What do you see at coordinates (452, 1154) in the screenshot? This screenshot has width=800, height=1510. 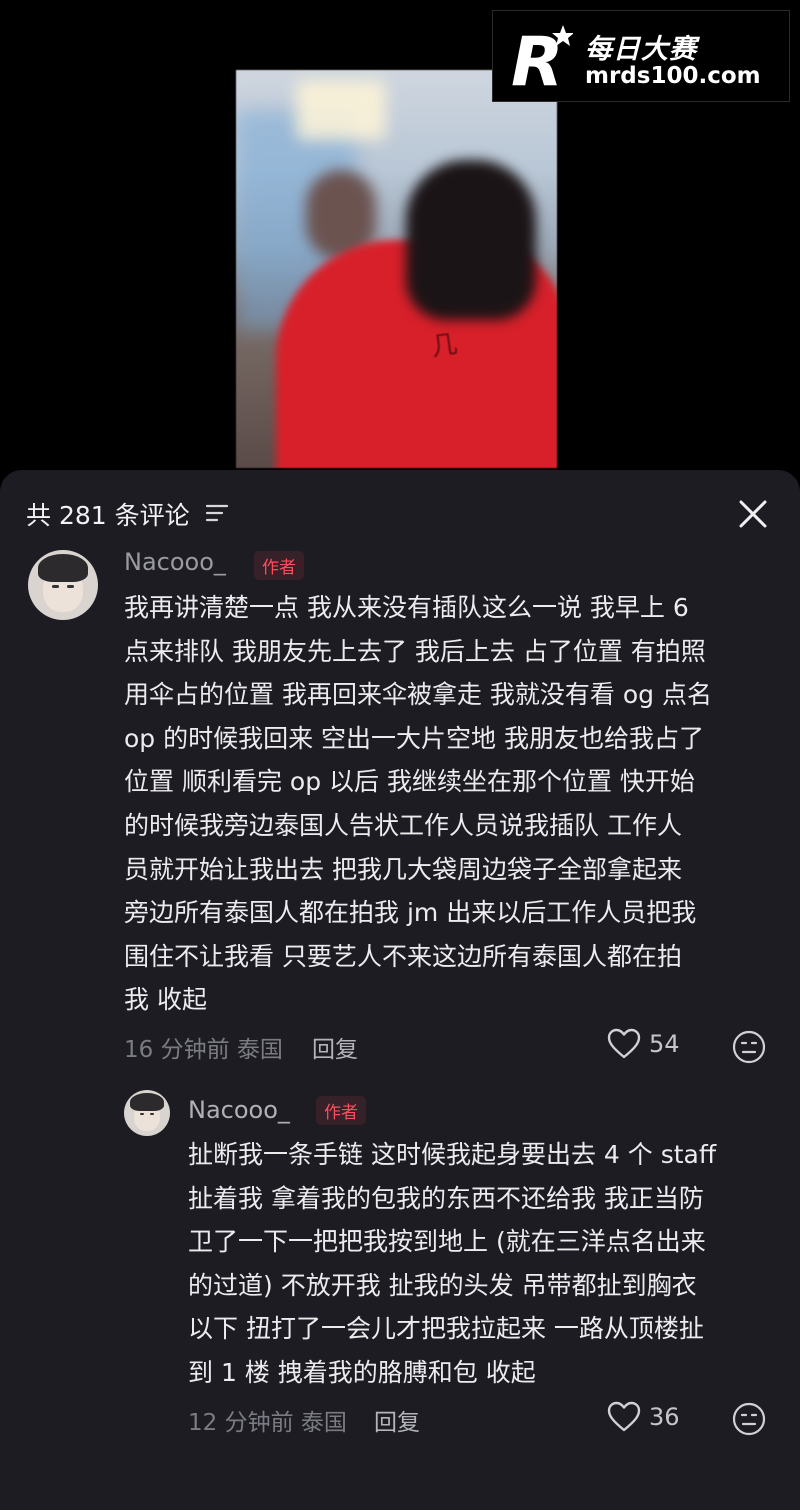 I see `comment-line: 扯断我一条手链 这时候我起身要出去 4 个 staff` at bounding box center [452, 1154].